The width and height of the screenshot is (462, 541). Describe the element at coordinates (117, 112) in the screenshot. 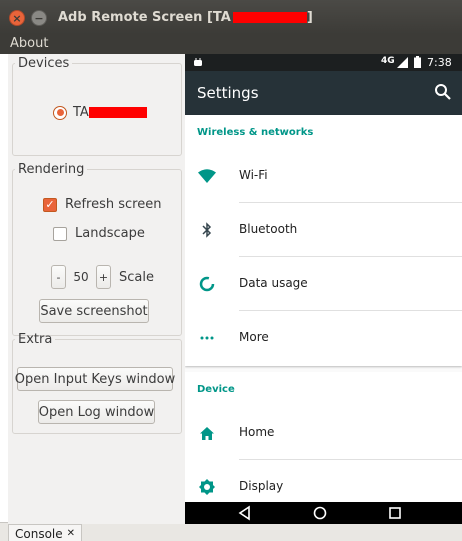

I see `device-name-redaction` at that location.